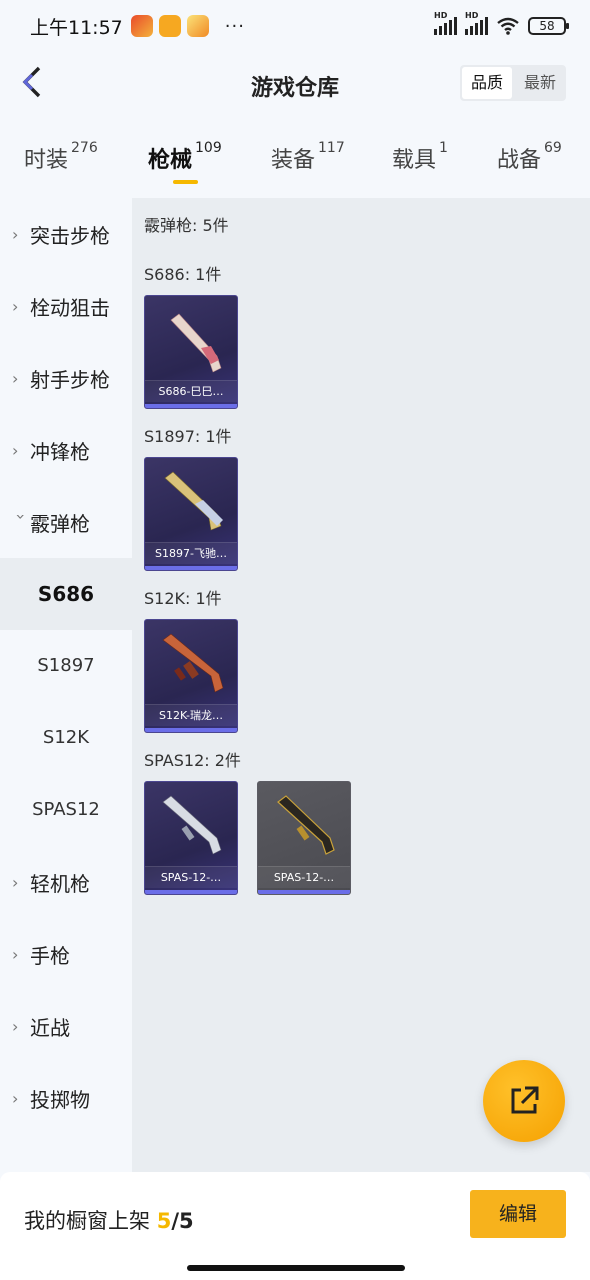 The width and height of the screenshot is (590, 1280). Describe the element at coordinates (66, 954) in the screenshot. I see `sidebar-item-pistol: › 手枪` at that location.